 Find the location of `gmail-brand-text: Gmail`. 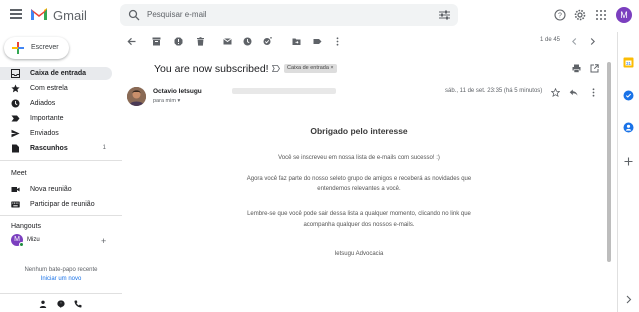

gmail-brand-text: Gmail is located at coordinates (70, 15).